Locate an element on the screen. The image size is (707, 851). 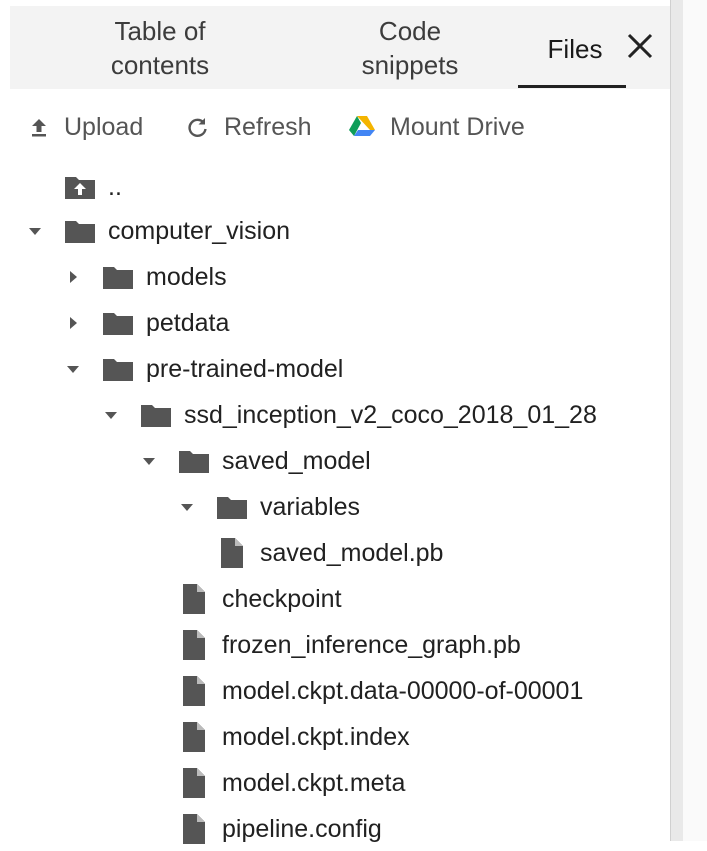
tab-bar: Table of contents Code snippets Files is located at coordinates (340, 47).